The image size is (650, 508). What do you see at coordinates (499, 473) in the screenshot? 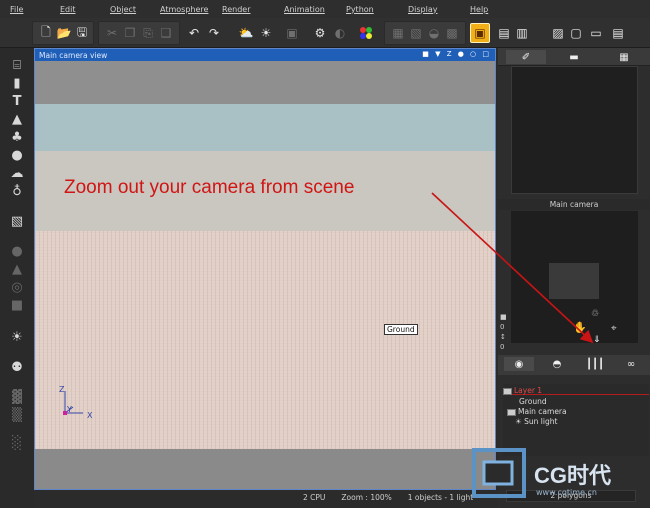
I see `cg-logo-icon` at bounding box center [499, 473].